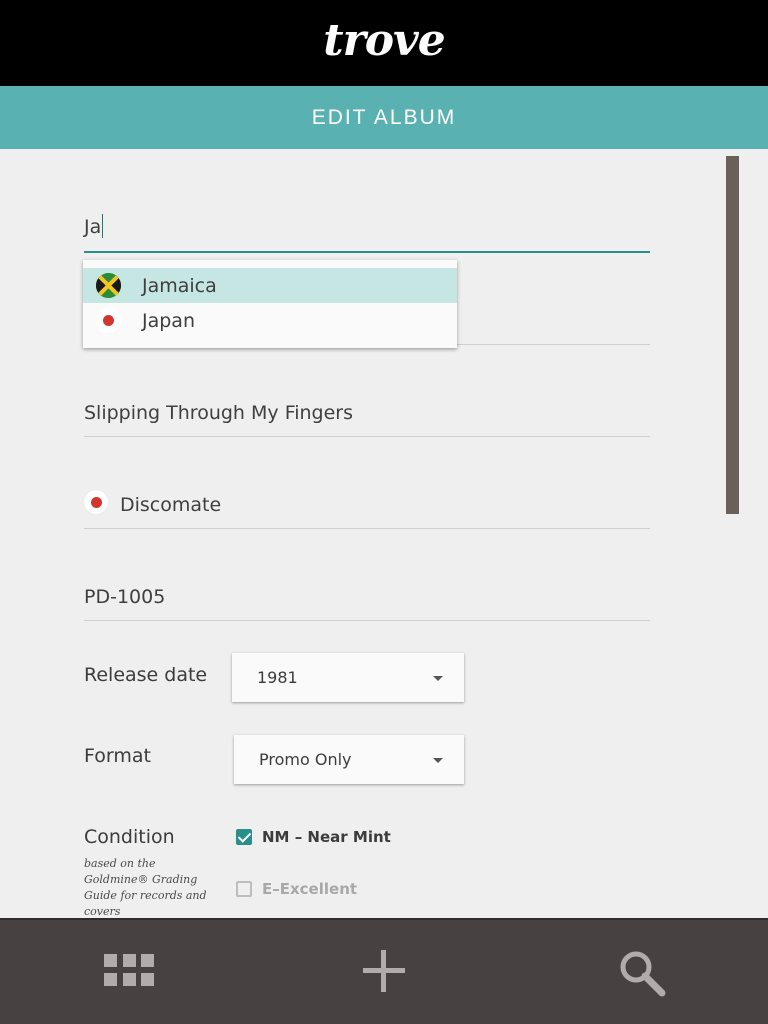 The width and height of the screenshot is (768, 1024). I want to click on checkbox-excellent, so click(244, 889).